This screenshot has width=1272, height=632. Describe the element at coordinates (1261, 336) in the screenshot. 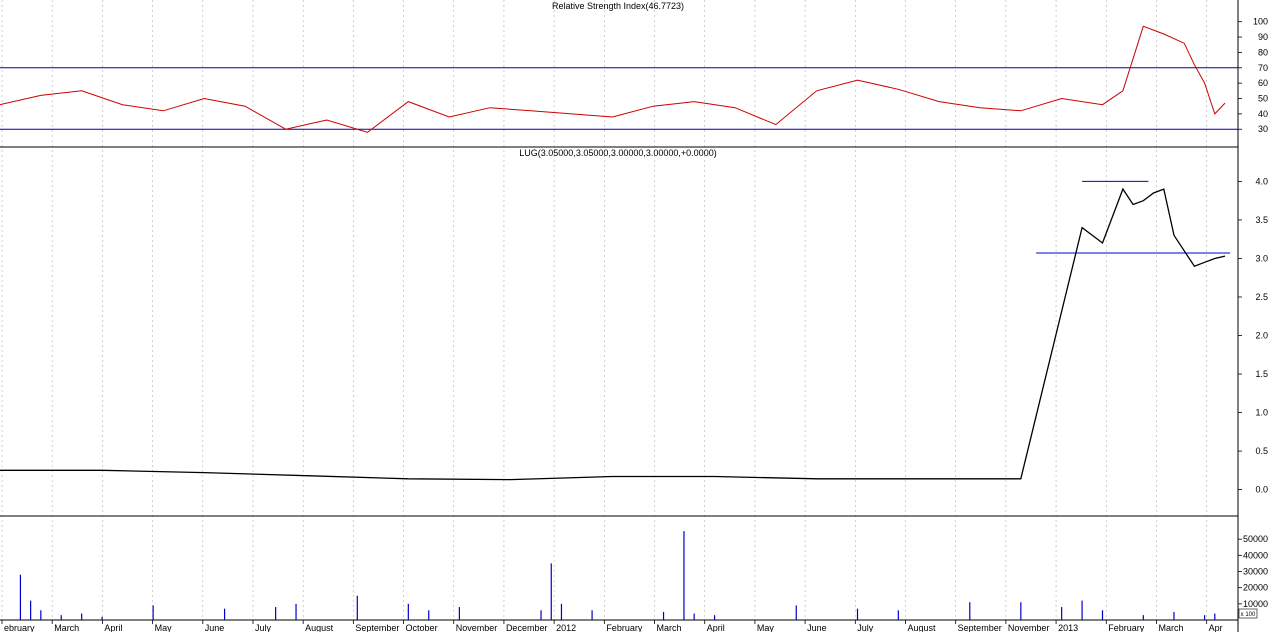

I see `y-tick-label: 2.0` at that location.